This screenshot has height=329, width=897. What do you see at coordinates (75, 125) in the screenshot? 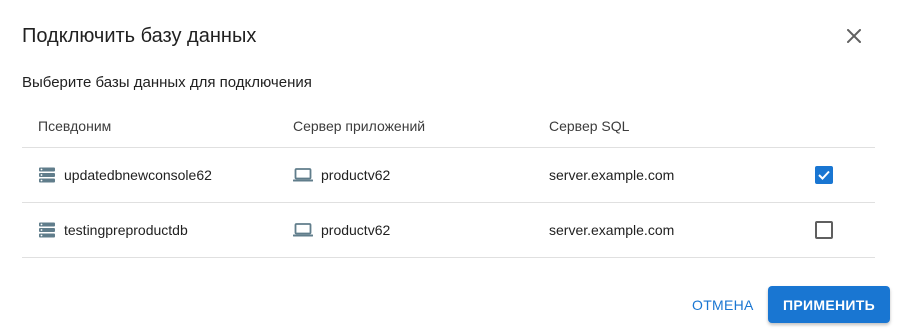
I see `header-alias: Псевдоним` at bounding box center [75, 125].